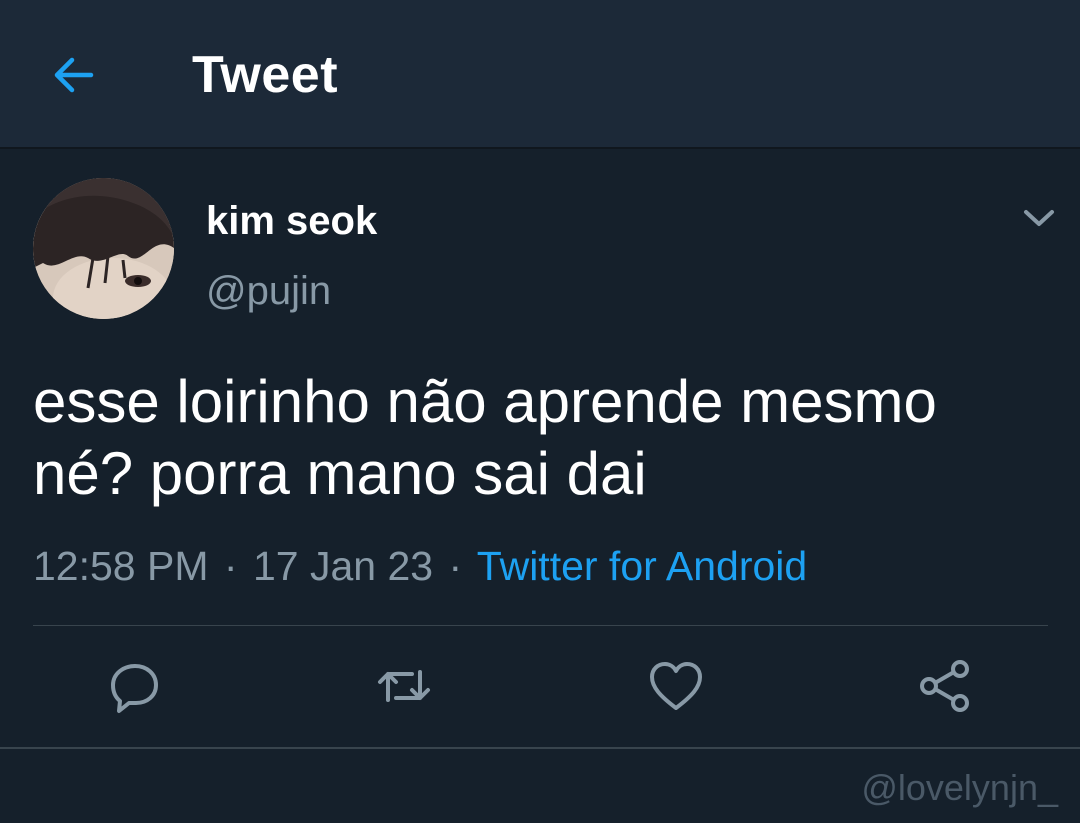 The image size is (1080, 823). I want to click on tweet-menu-button, so click(1039, 218).